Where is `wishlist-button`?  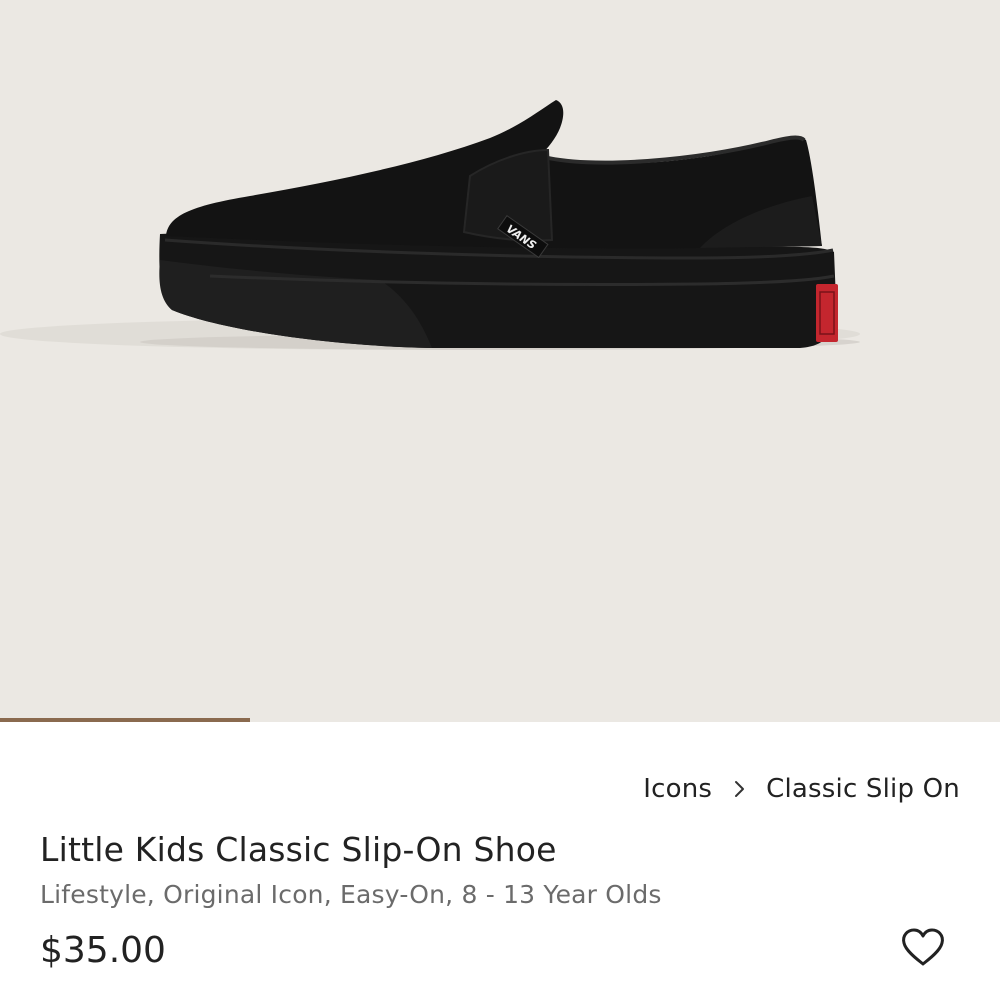
wishlist-button is located at coordinates (923, 948).